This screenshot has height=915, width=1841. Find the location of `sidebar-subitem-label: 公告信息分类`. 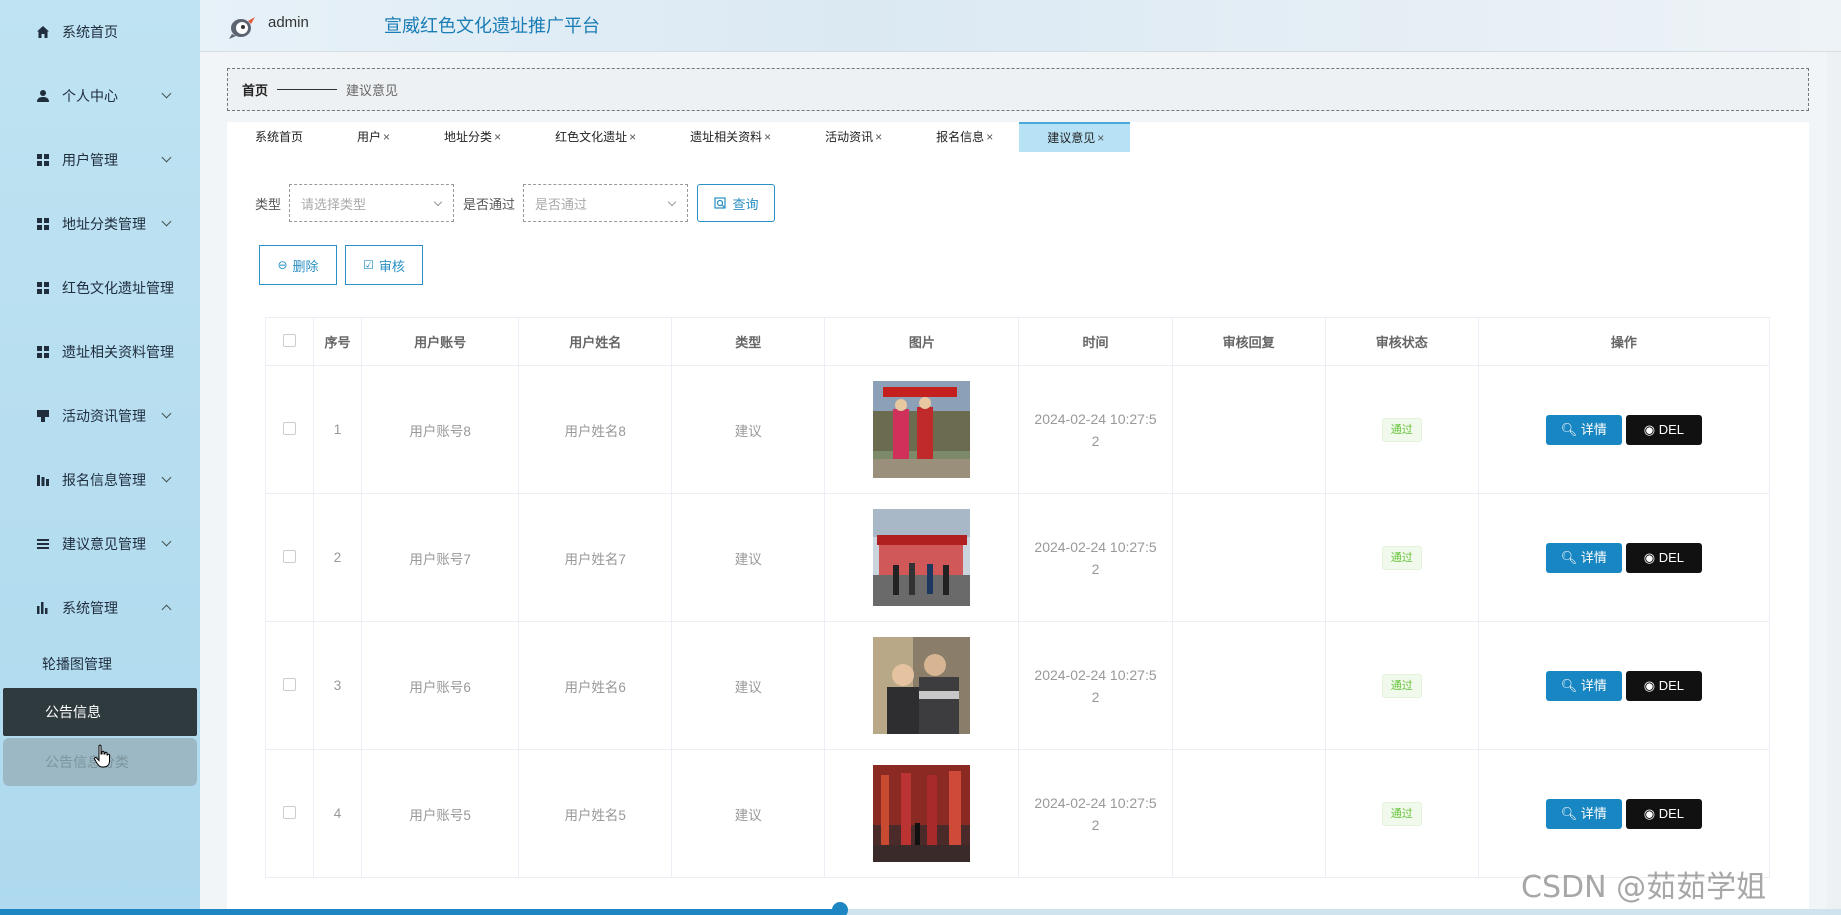

sidebar-subitem-label: 公告信息分类 is located at coordinates (87, 762).